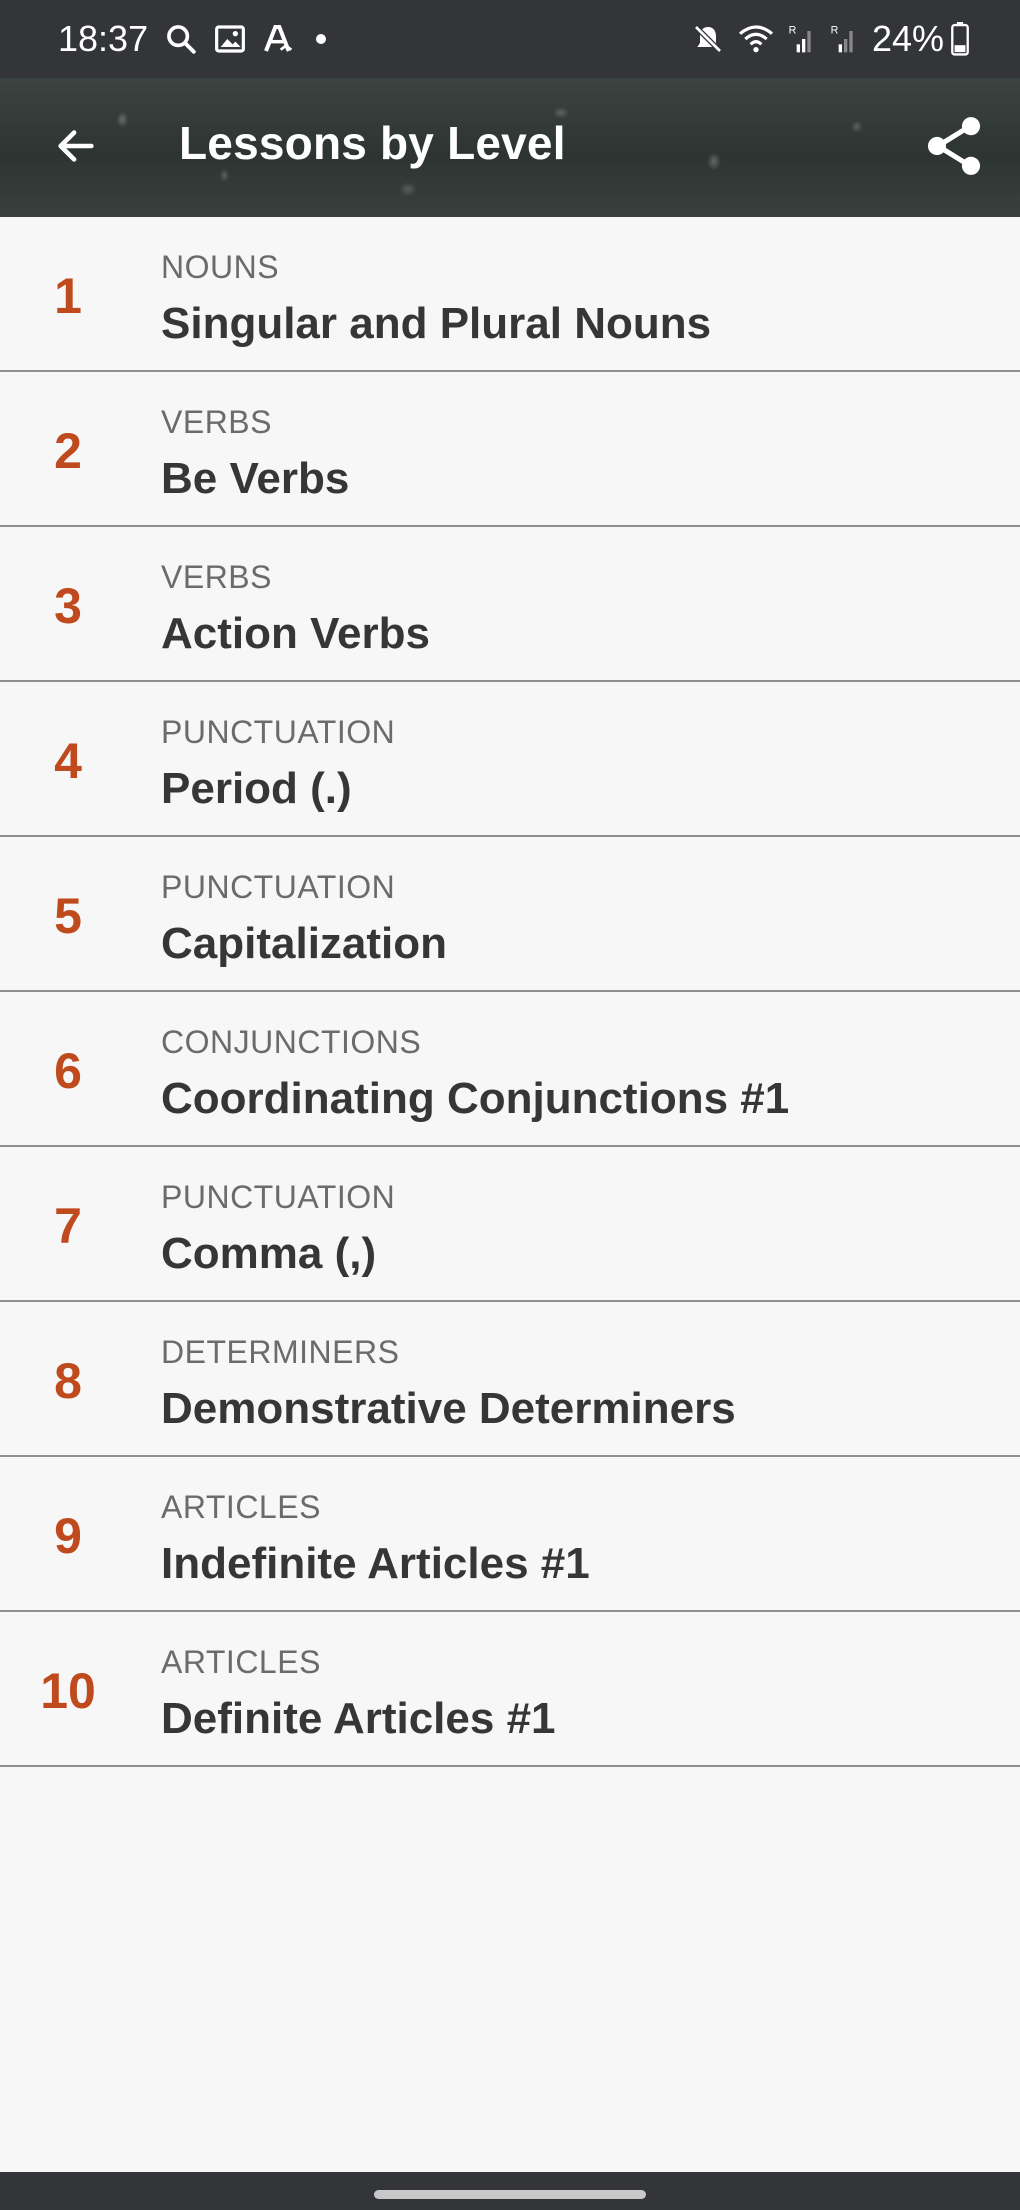  I want to click on lesson-title: Period (.), so click(256, 788).